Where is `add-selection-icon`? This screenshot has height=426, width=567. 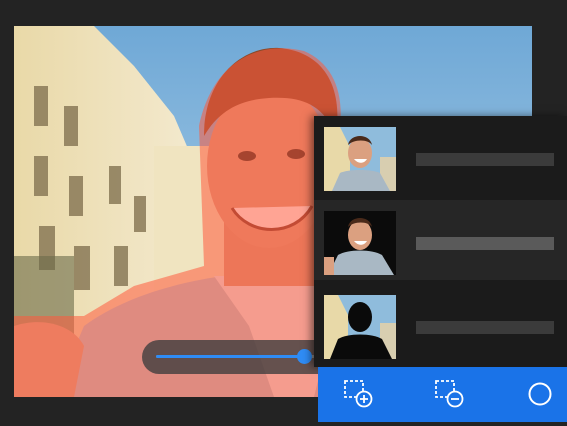
add-selection-icon is located at coordinates (359, 393).